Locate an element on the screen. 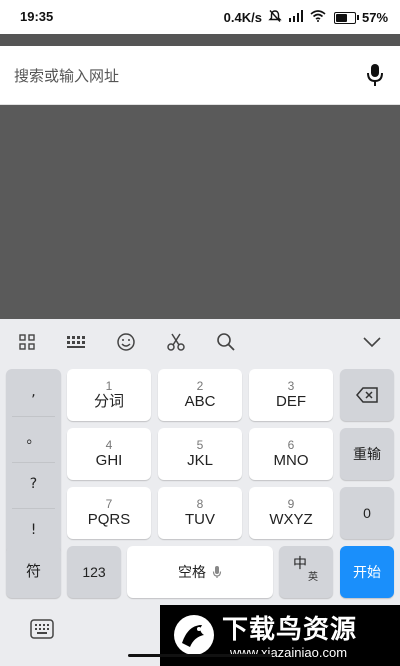 This screenshot has width=400, height=666. key-label: PQRS is located at coordinates (109, 519).